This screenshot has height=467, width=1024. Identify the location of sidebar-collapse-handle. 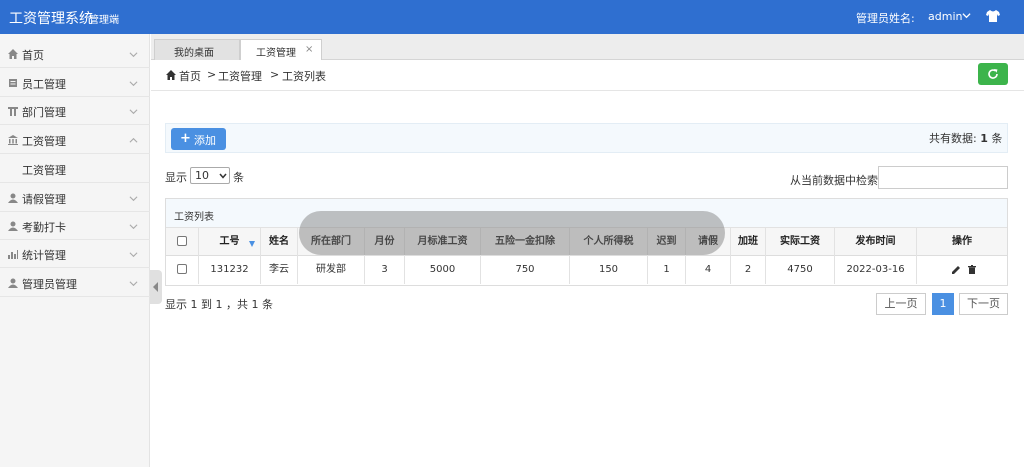
(156, 287).